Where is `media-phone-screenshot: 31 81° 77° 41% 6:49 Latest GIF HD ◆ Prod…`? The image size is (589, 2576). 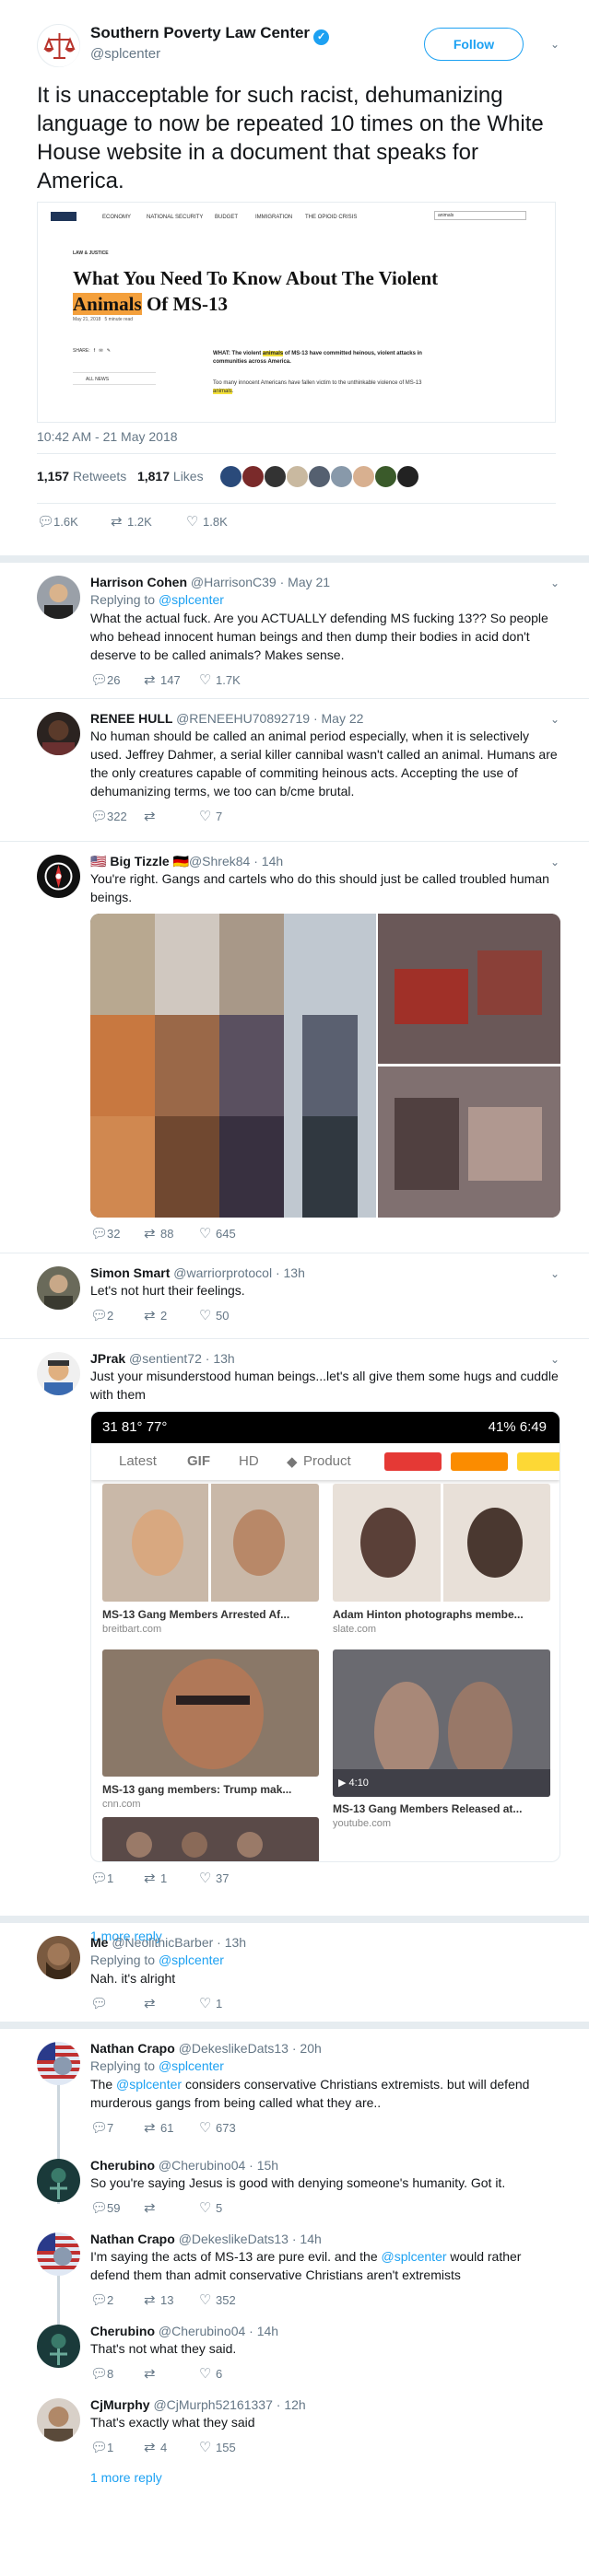
media-phone-screenshot: 31 81° 77° 41% 6:49 Latest GIF HD ◆ Prod… is located at coordinates (325, 1636).